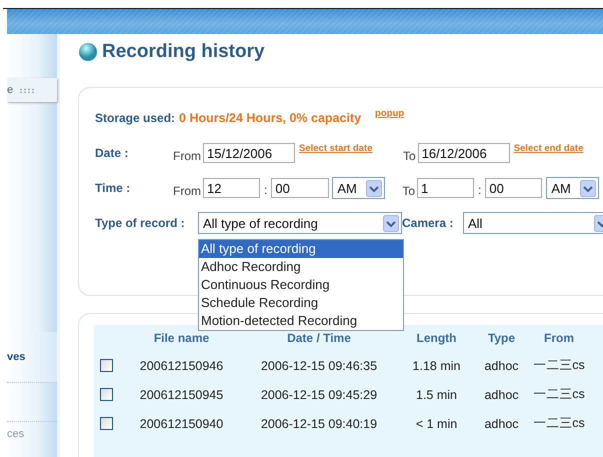 This screenshot has height=457, width=603. Describe the element at coordinates (112, 153) in the screenshot. I see `date-label: Date :` at that location.